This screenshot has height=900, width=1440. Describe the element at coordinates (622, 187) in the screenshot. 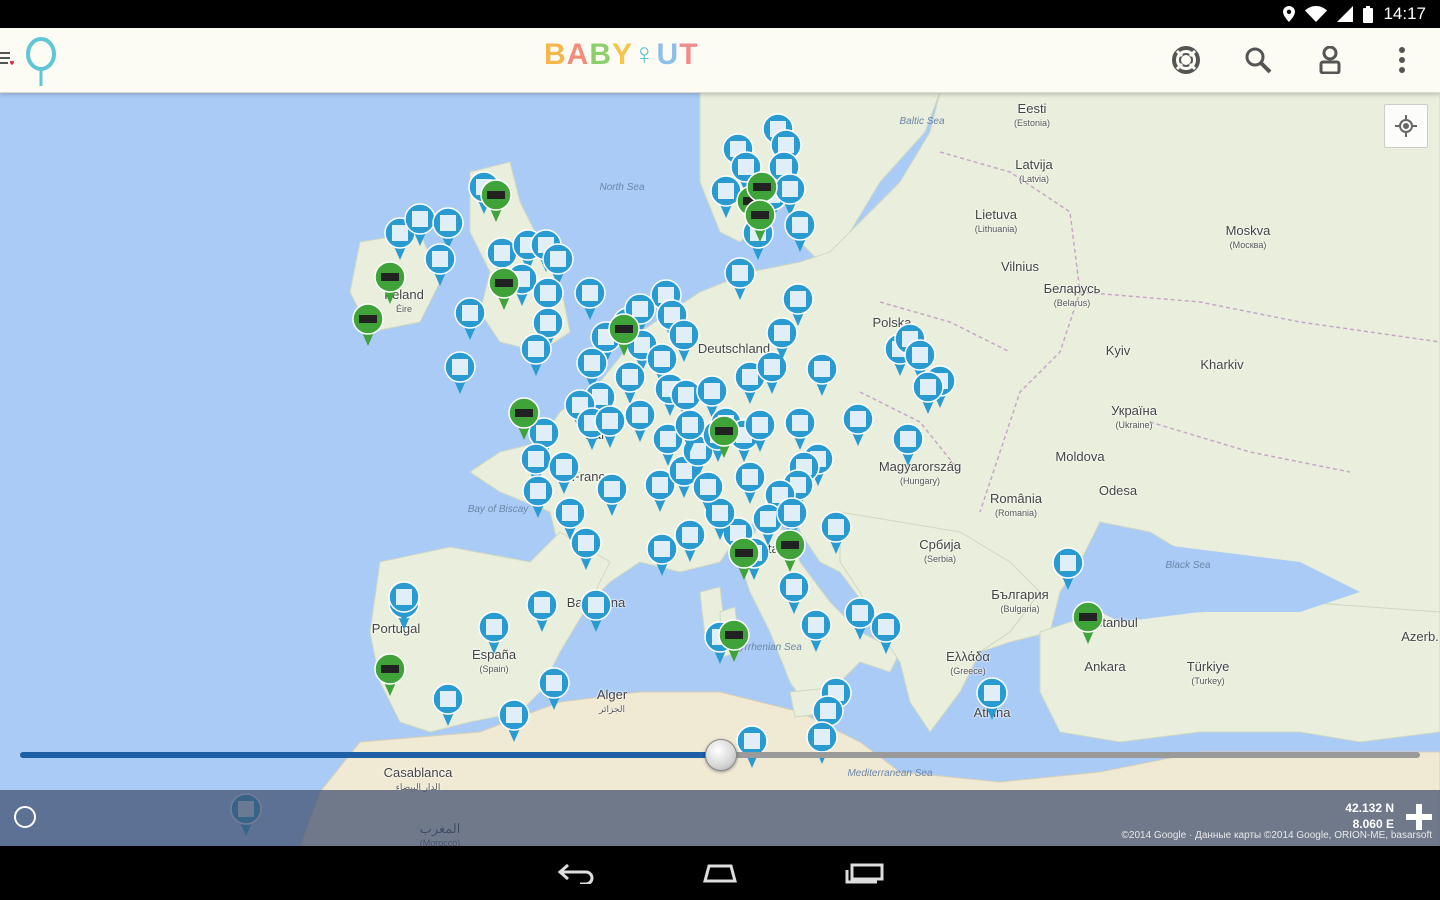

I see `map-sea-label: North Sea` at that location.